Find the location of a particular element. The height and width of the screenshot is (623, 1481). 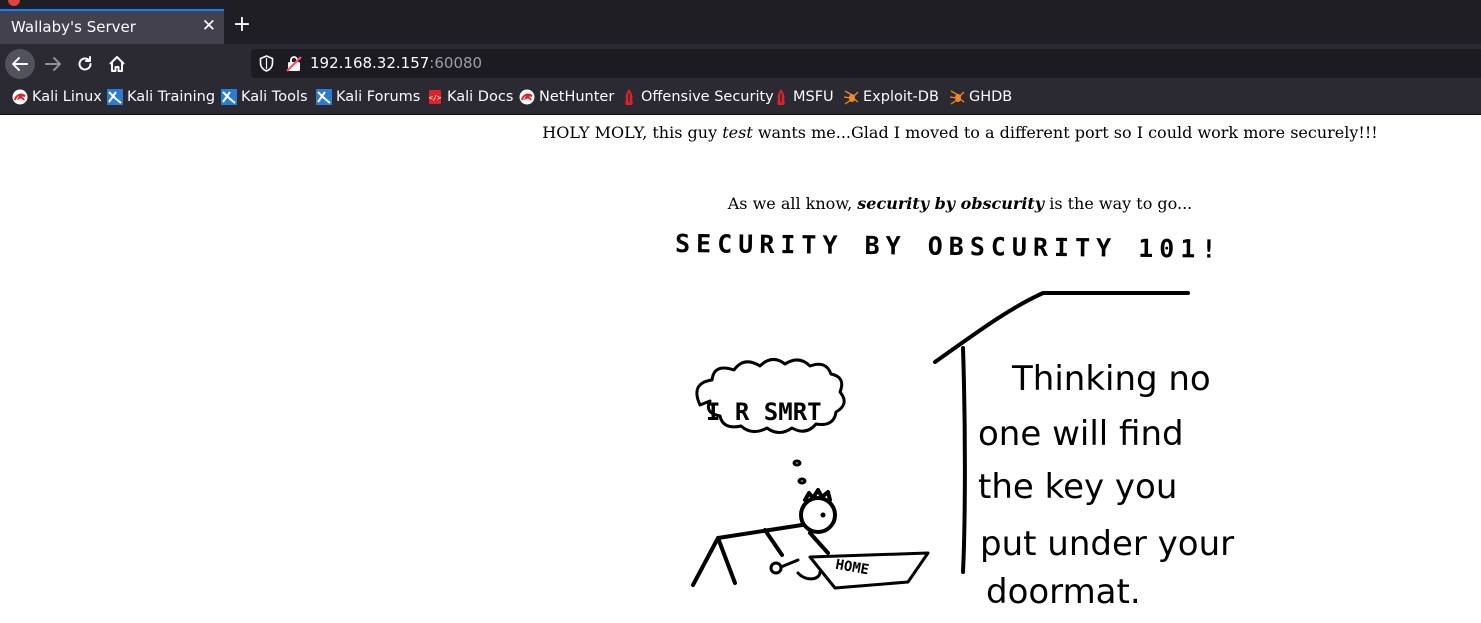

kali-dragon-icon is located at coordinates (20, 97).